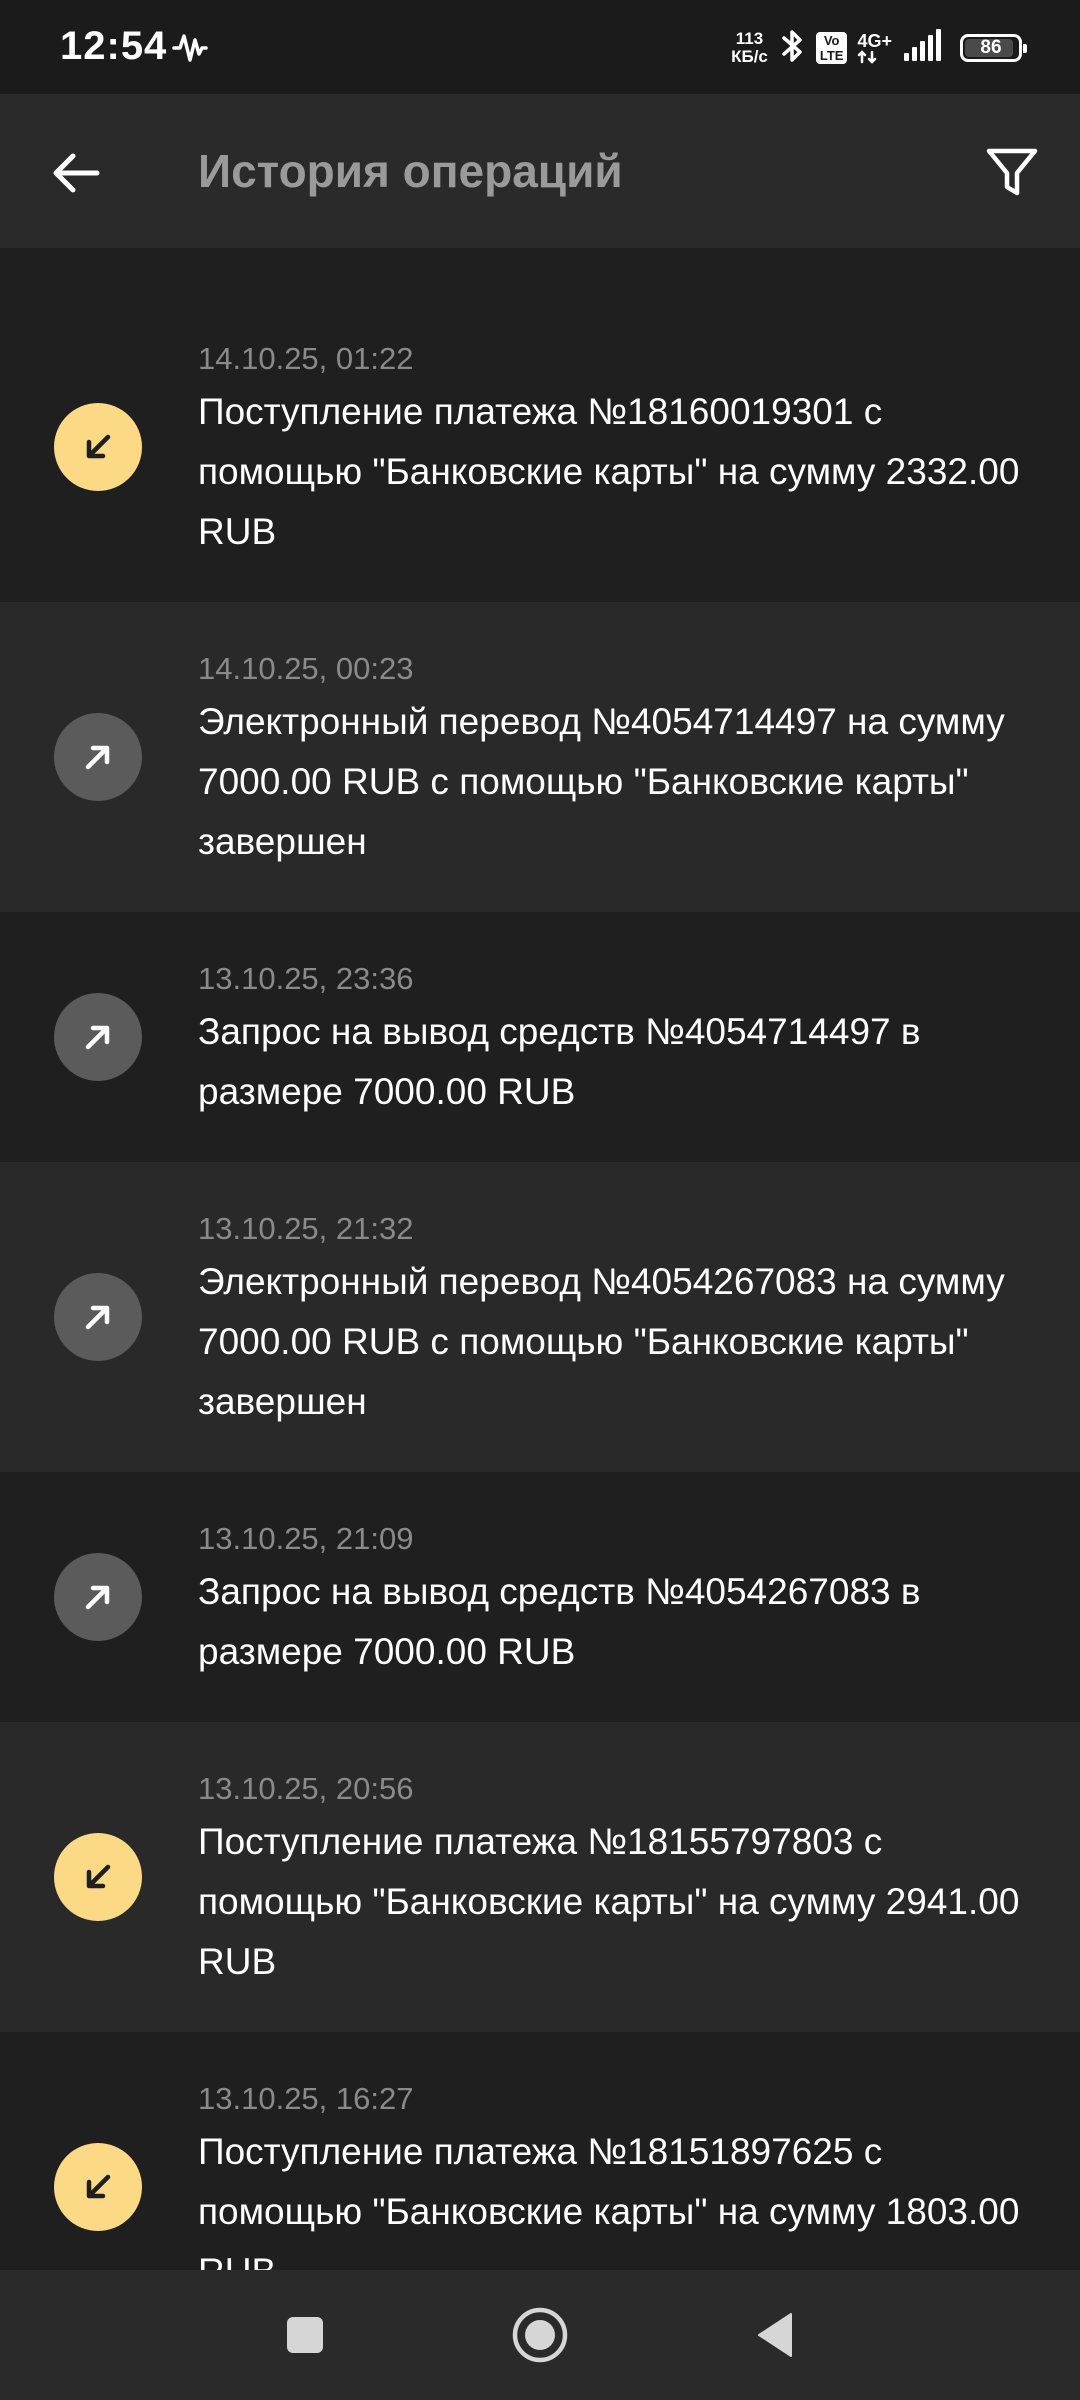 The height and width of the screenshot is (2400, 1080). Describe the element at coordinates (749, 38) in the screenshot. I see `network-speed-value: 113` at that location.